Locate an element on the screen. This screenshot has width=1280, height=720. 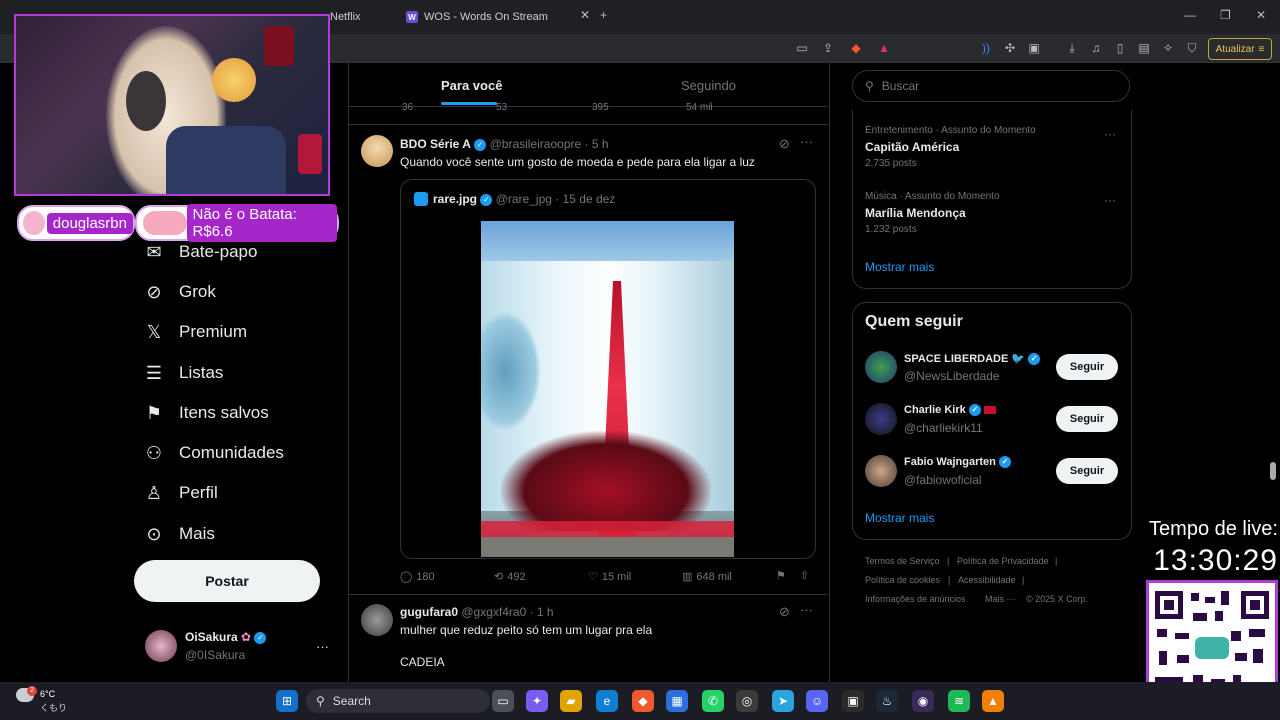
author-name: gugufara0 is located at coordinates (429, 612).